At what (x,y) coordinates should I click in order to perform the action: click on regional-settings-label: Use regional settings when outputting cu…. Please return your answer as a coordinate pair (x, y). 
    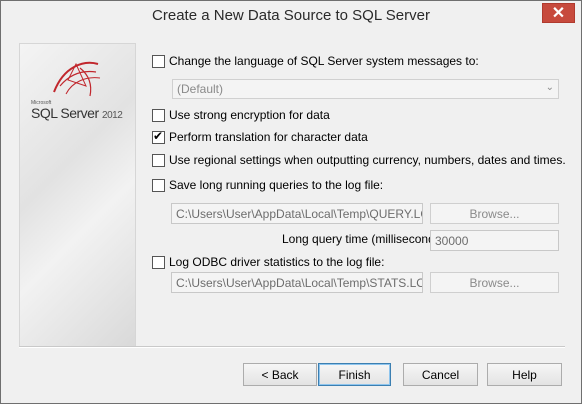
    Looking at the image, I should click on (367, 160).